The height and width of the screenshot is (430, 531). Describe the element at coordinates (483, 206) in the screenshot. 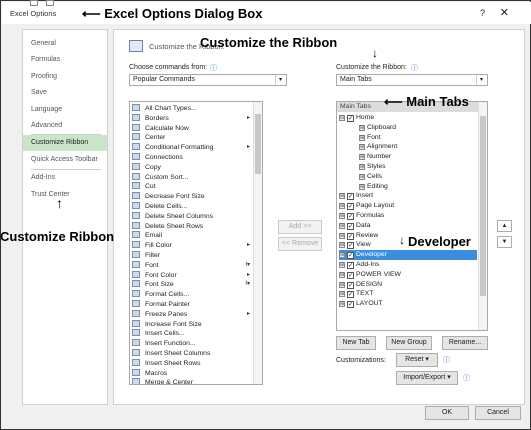

I see `scroll-thumb` at that location.